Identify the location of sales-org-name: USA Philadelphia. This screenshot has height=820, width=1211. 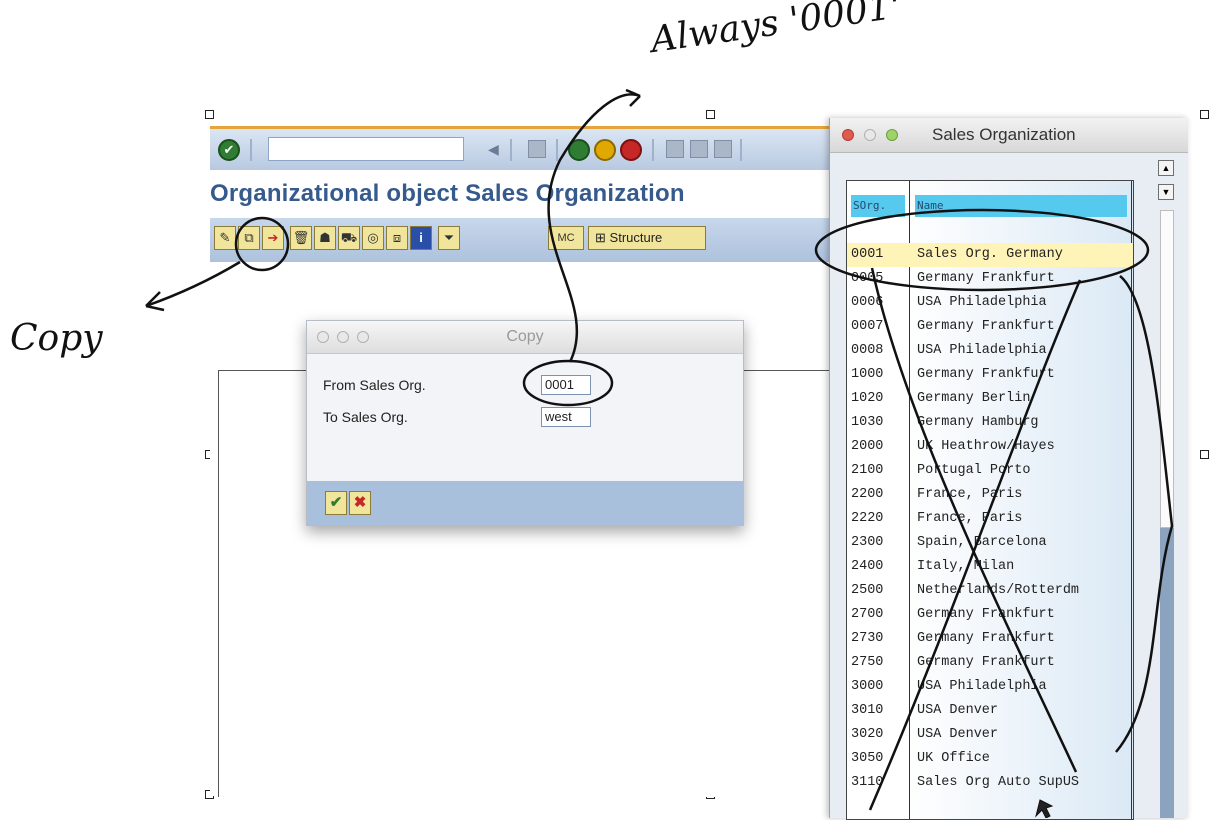
(982, 686).